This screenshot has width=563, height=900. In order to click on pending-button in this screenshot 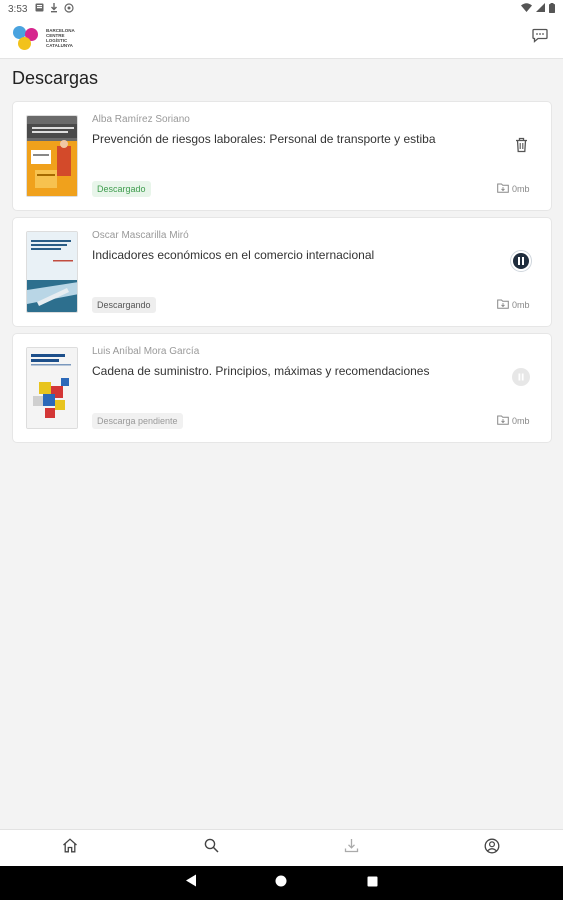, I will do `click(521, 379)`.